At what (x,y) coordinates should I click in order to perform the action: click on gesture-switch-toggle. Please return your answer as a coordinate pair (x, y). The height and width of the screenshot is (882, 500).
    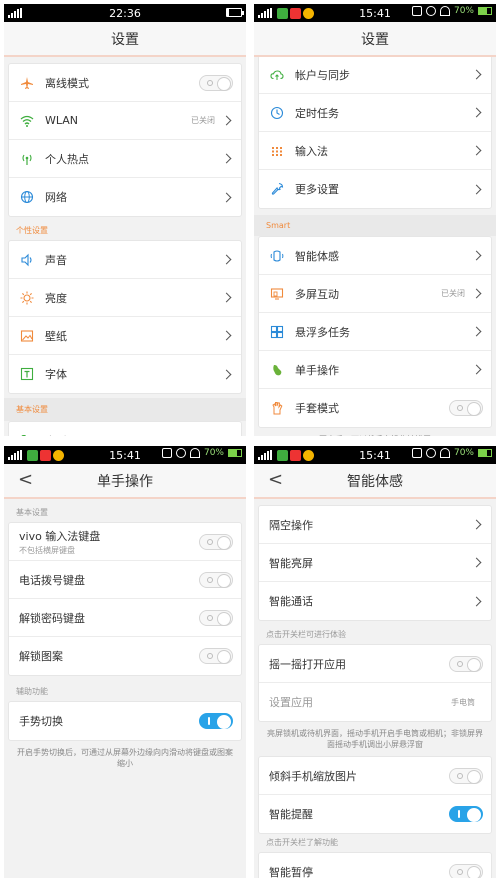
    Looking at the image, I should click on (216, 721).